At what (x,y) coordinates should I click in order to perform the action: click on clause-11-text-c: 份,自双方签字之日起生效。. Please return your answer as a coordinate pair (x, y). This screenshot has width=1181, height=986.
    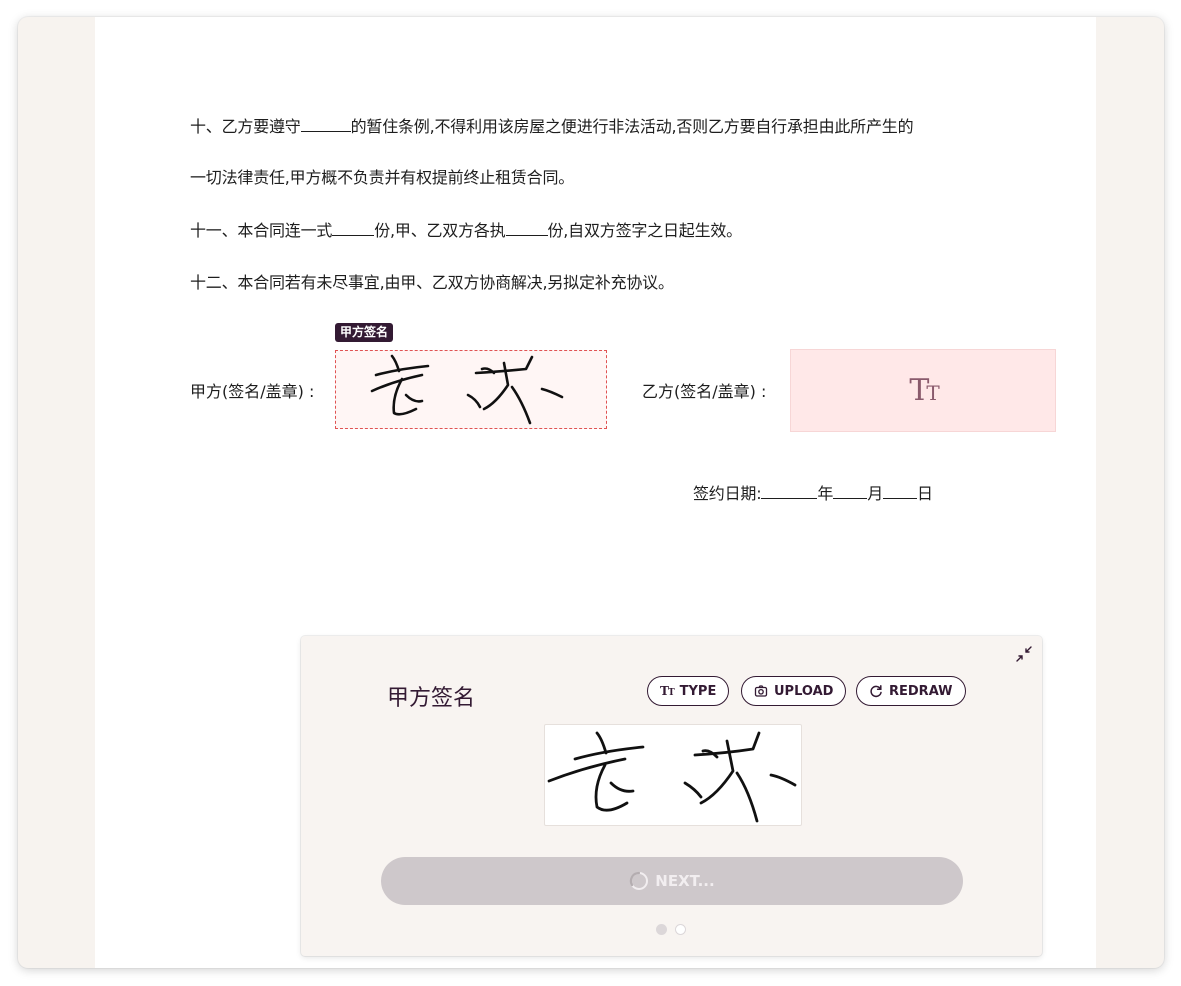
    Looking at the image, I should click on (645, 230).